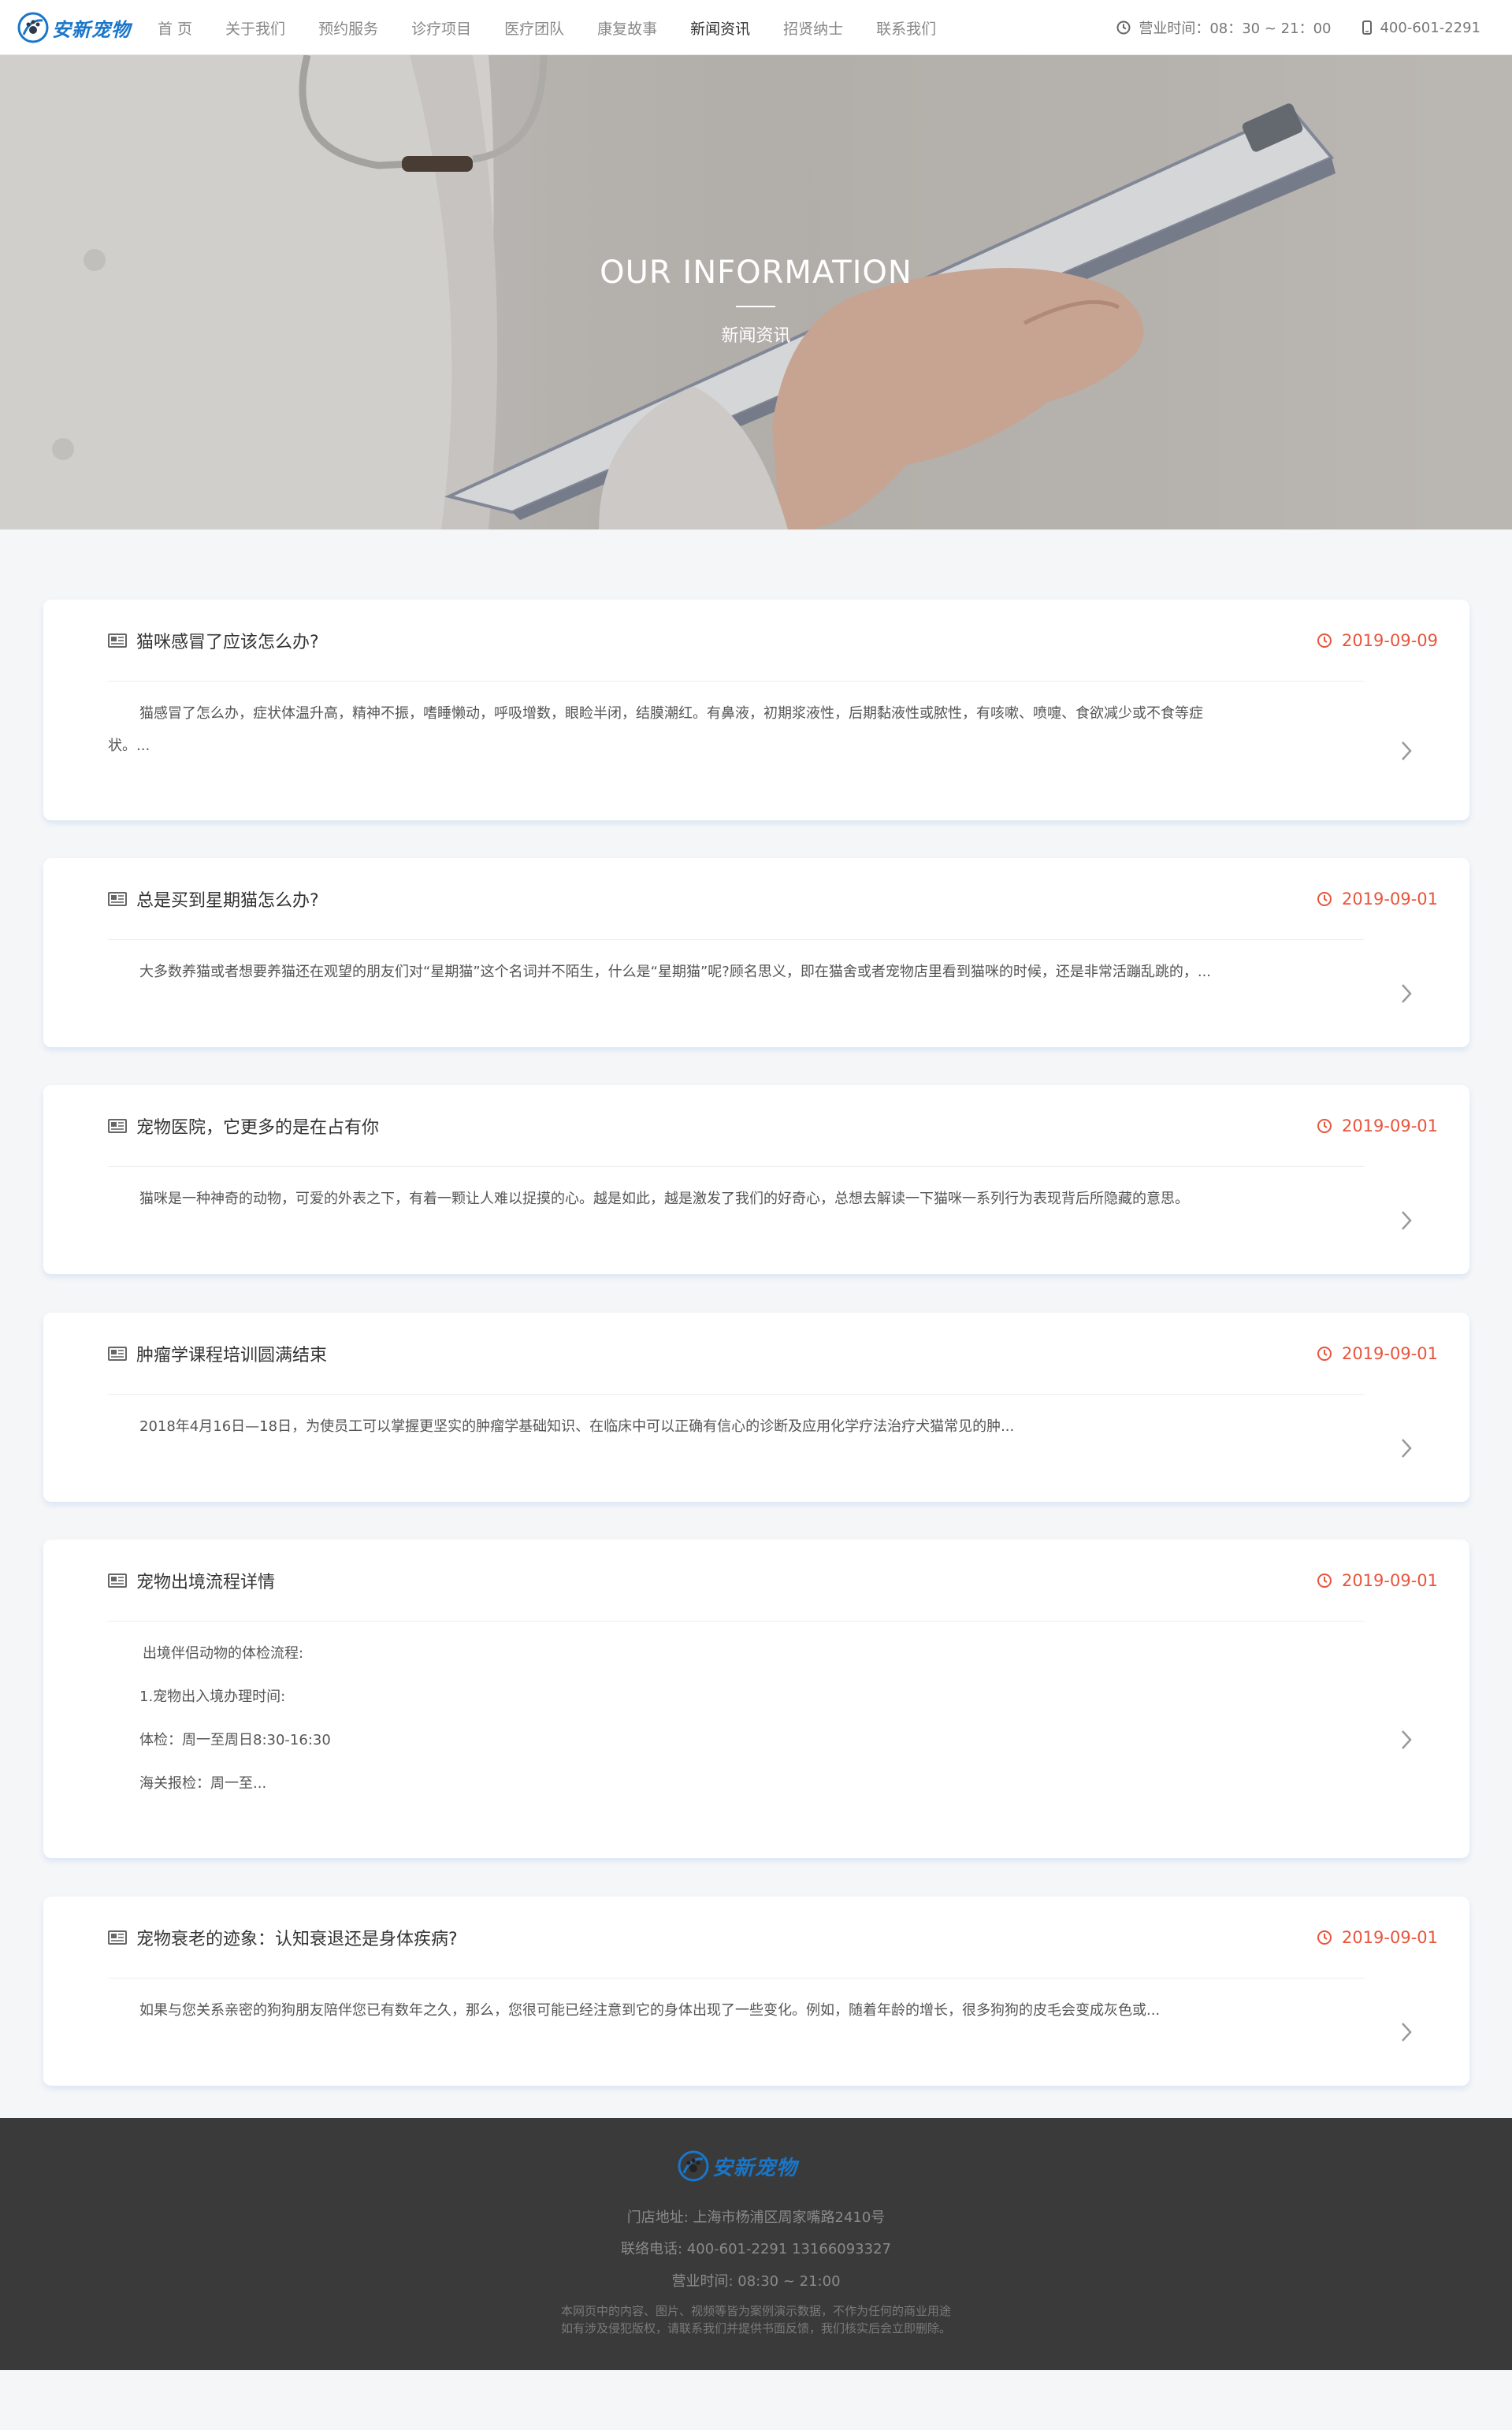 This screenshot has width=1512, height=2430. What do you see at coordinates (720, 28) in the screenshot?
I see `nav-item-6: 新闻资讯` at bounding box center [720, 28].